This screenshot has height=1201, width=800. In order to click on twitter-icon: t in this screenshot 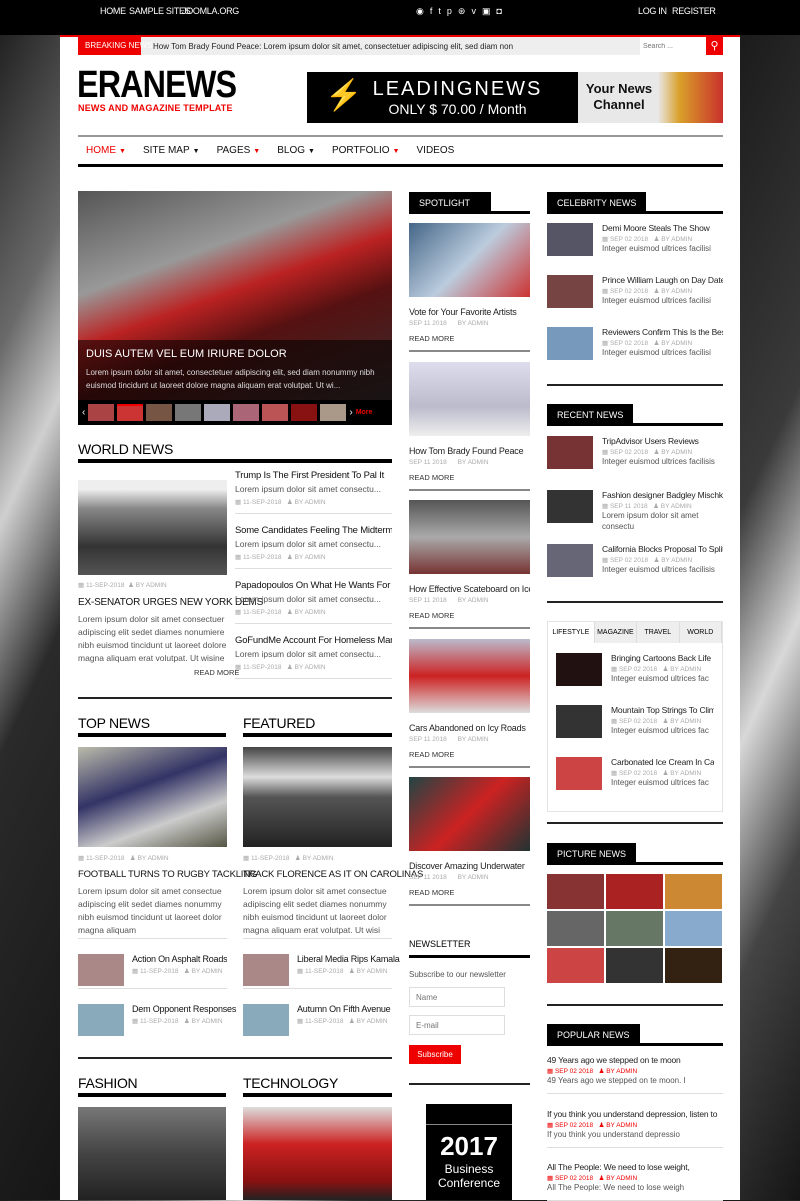, I will do `click(439, 11)`.